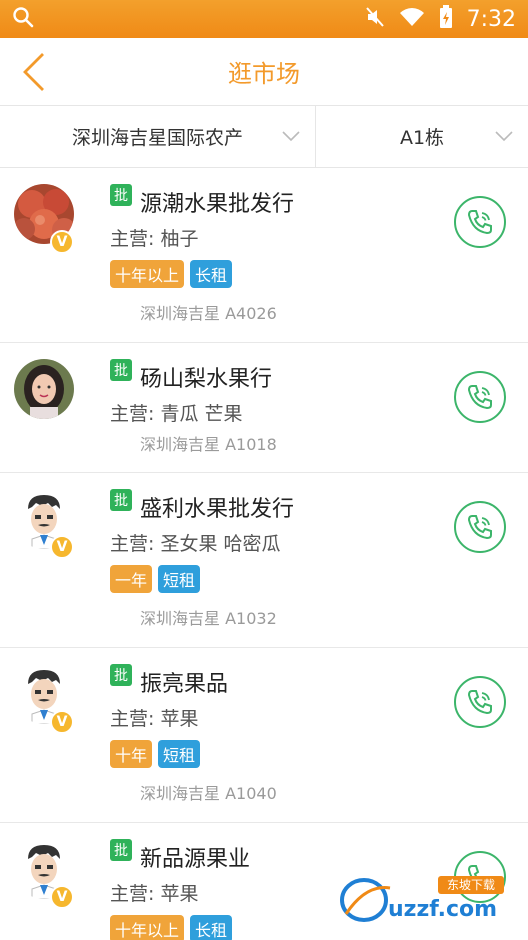 This screenshot has width=528, height=940. Describe the element at coordinates (442, 909) in the screenshot. I see `watermark-brand: uzzf.com` at that location.